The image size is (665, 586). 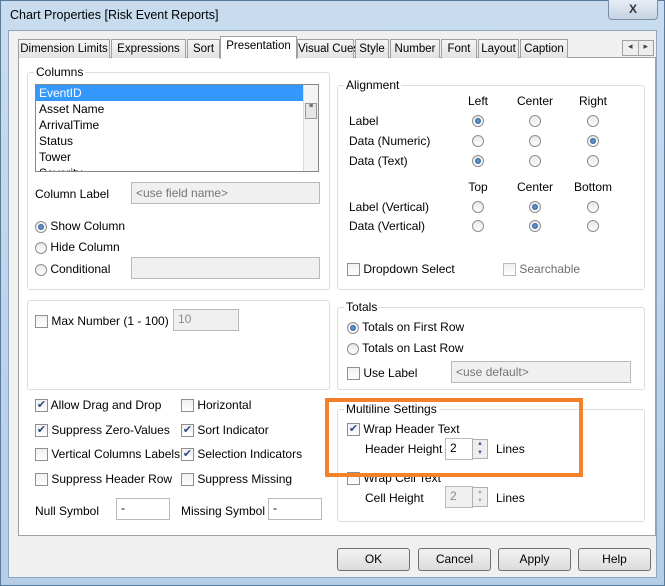 What do you see at coordinates (143, 509) in the screenshot?
I see `null-symbol-input: -` at bounding box center [143, 509].